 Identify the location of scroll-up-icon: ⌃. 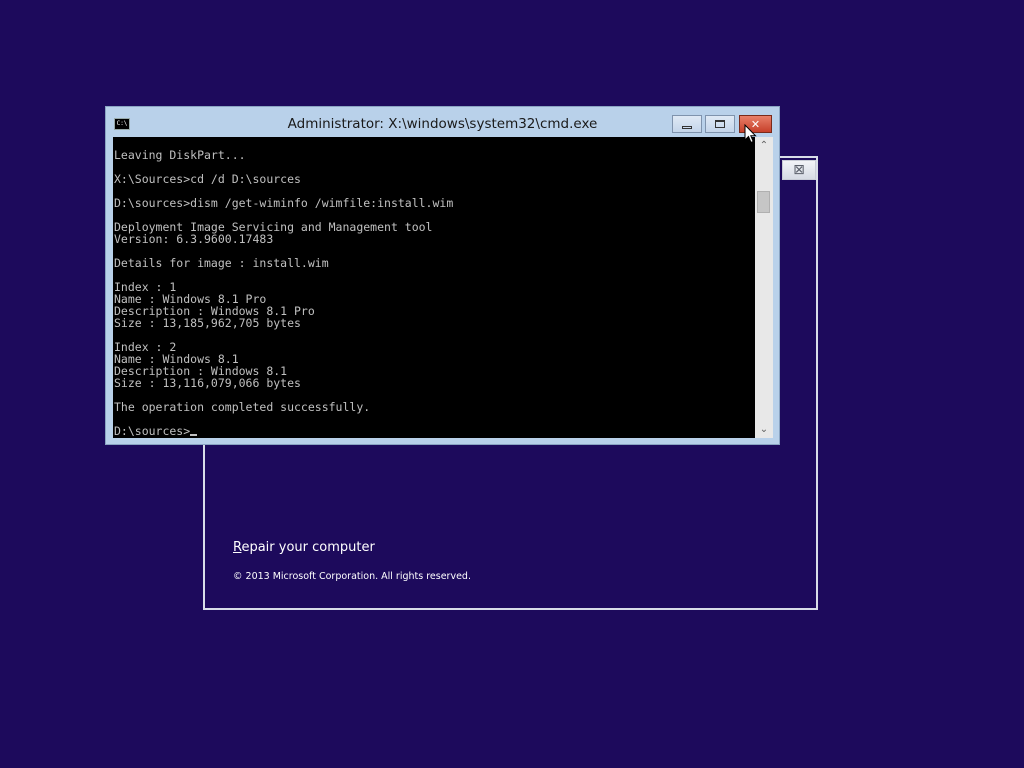
(764, 145).